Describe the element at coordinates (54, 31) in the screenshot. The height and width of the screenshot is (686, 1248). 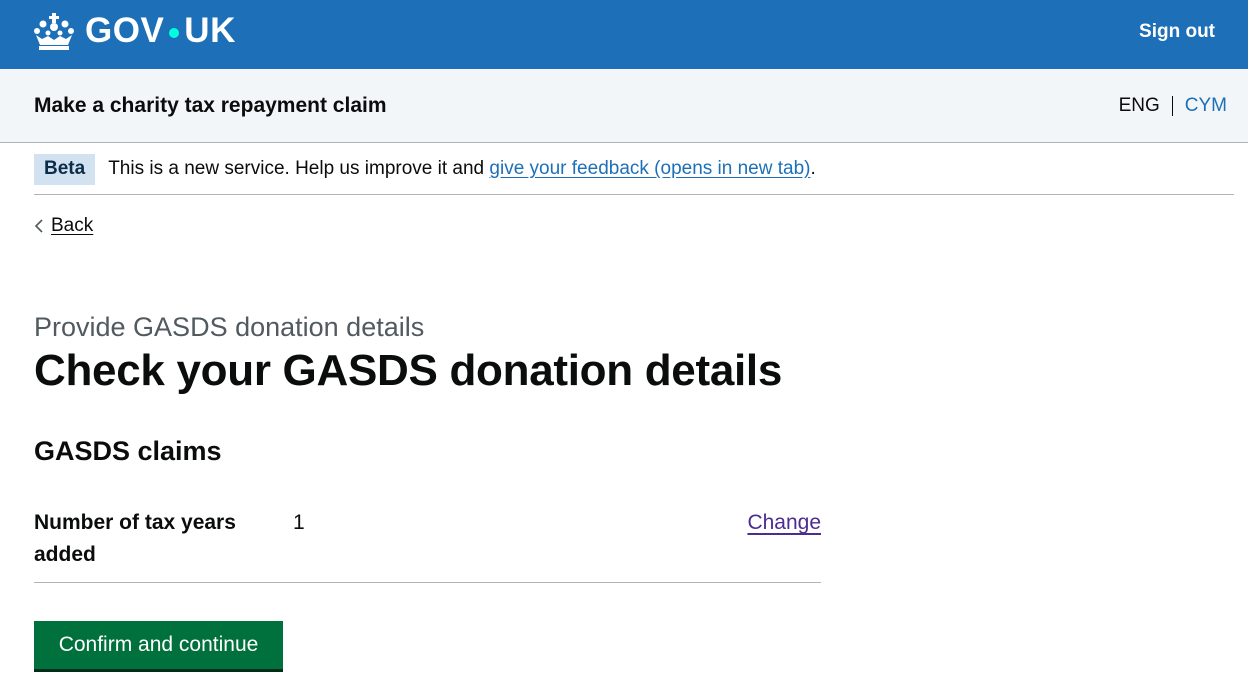
I see `crown-icon` at that location.